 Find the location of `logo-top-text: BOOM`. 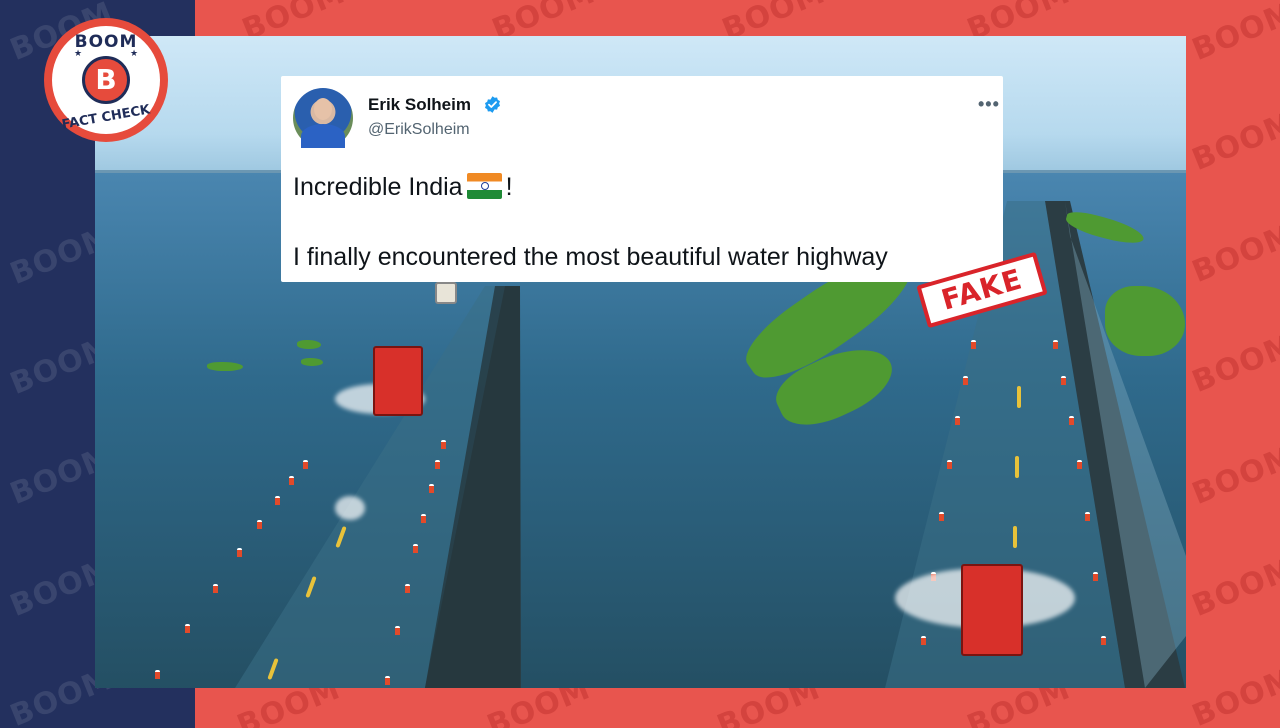

logo-top-text: BOOM is located at coordinates (106, 42).